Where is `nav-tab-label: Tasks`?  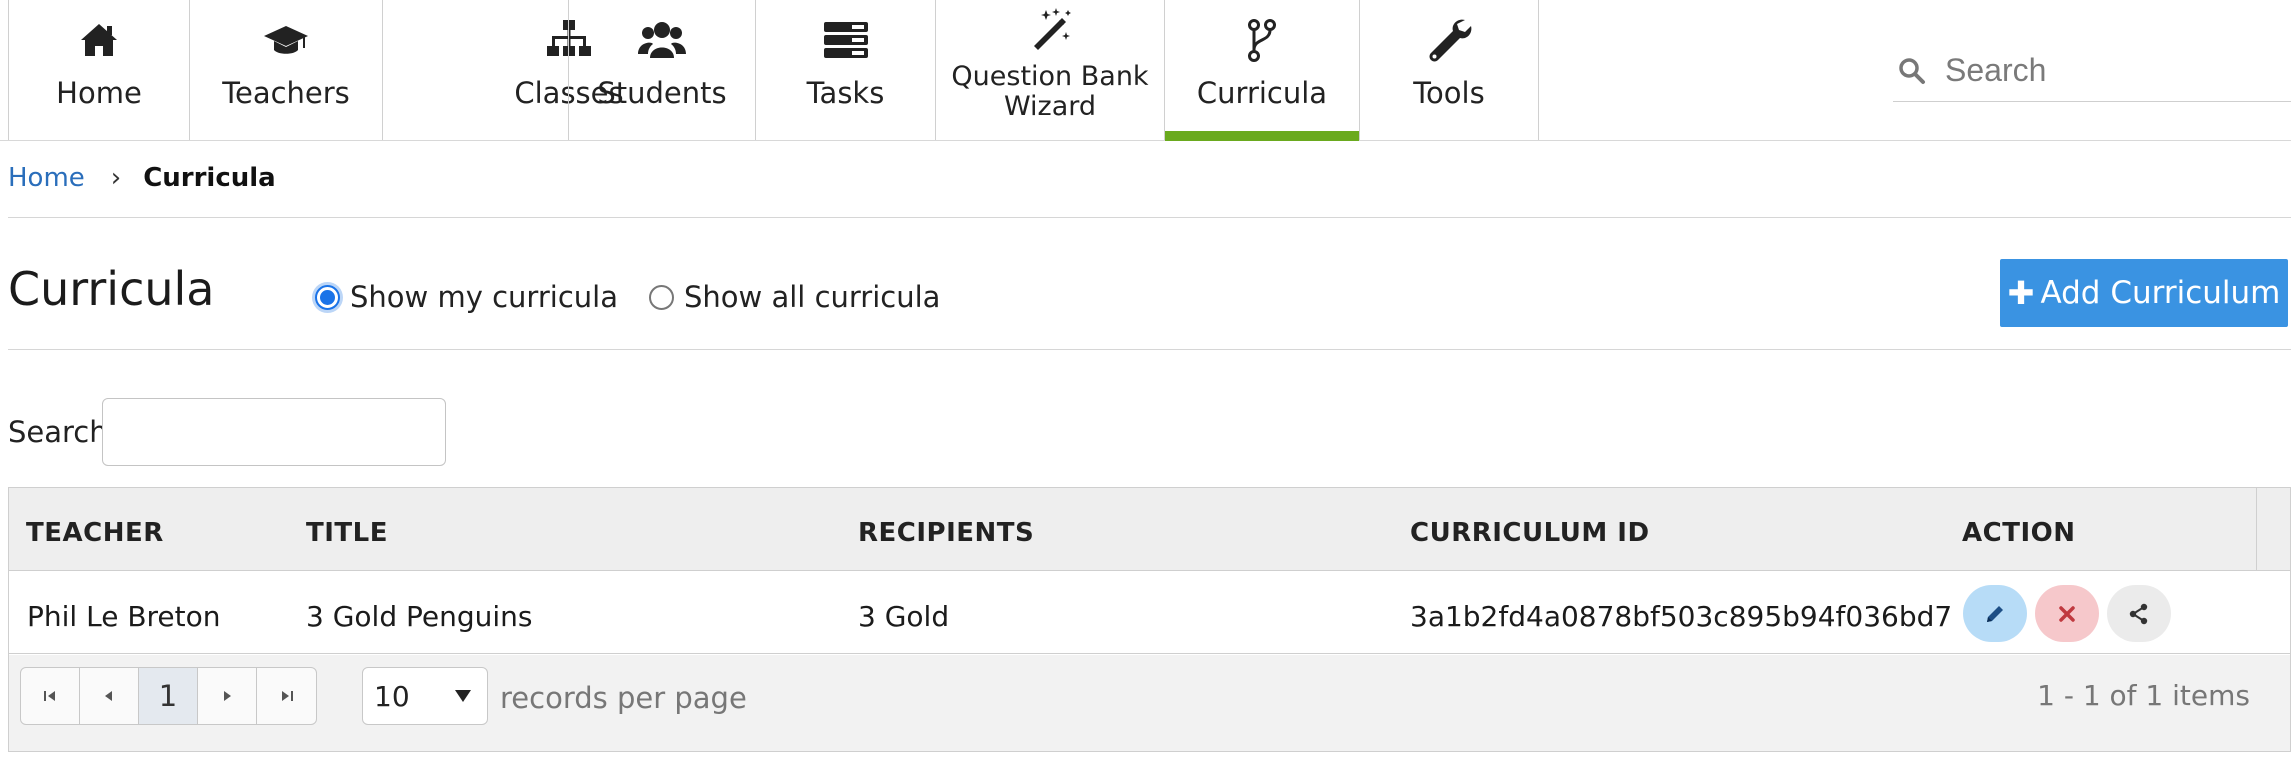 nav-tab-label: Tasks is located at coordinates (845, 93).